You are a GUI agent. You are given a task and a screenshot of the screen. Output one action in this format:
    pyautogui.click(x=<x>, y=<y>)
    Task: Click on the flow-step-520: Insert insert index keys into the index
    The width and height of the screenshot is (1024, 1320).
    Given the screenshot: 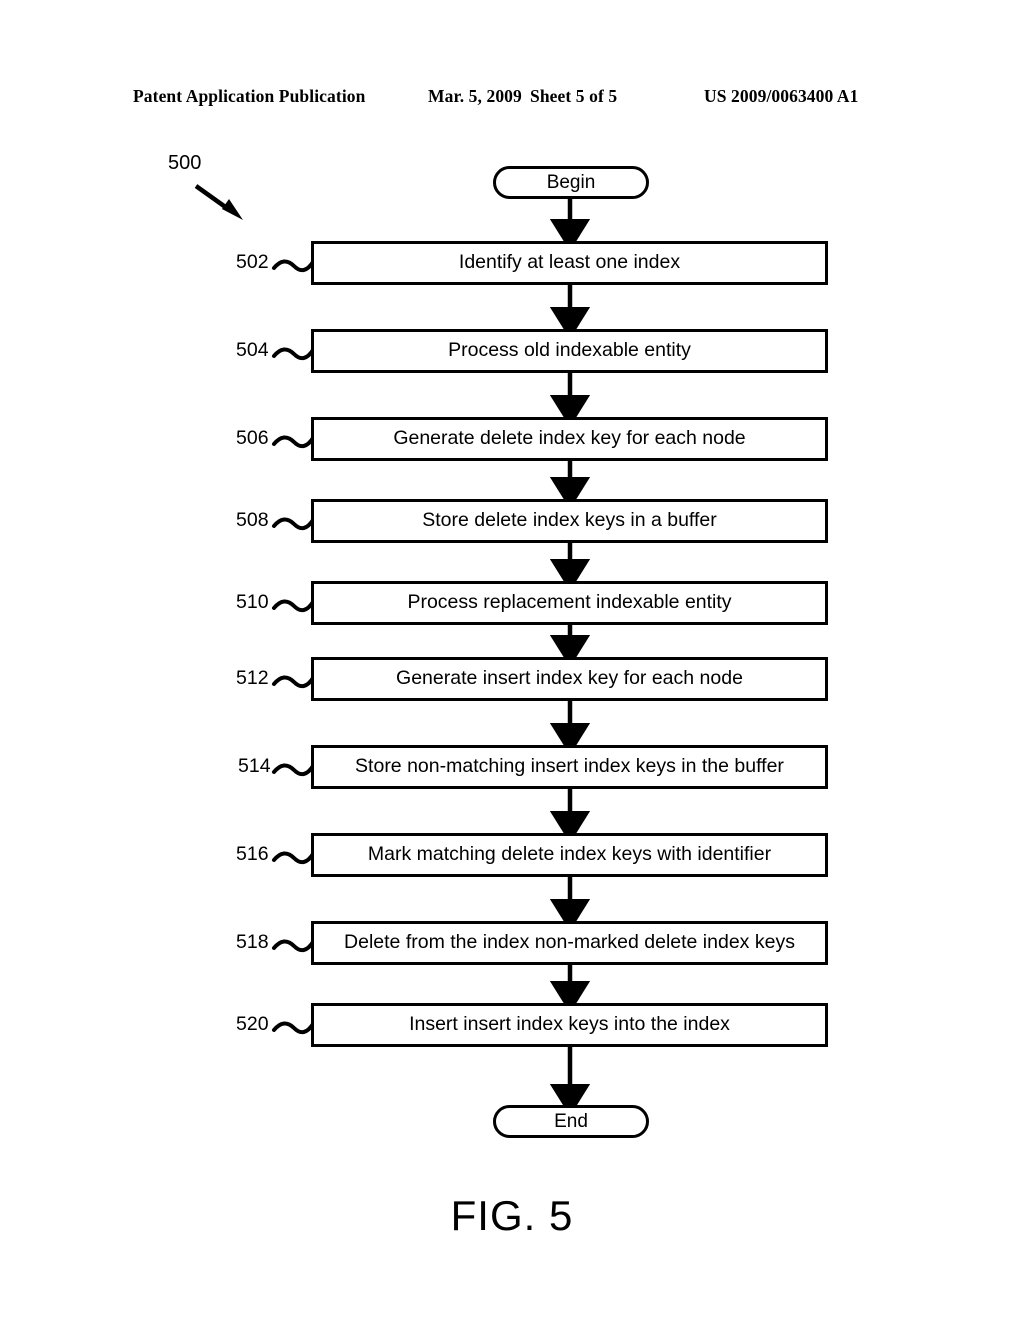 What is the action you would take?
    pyautogui.click(x=569, y=1025)
    